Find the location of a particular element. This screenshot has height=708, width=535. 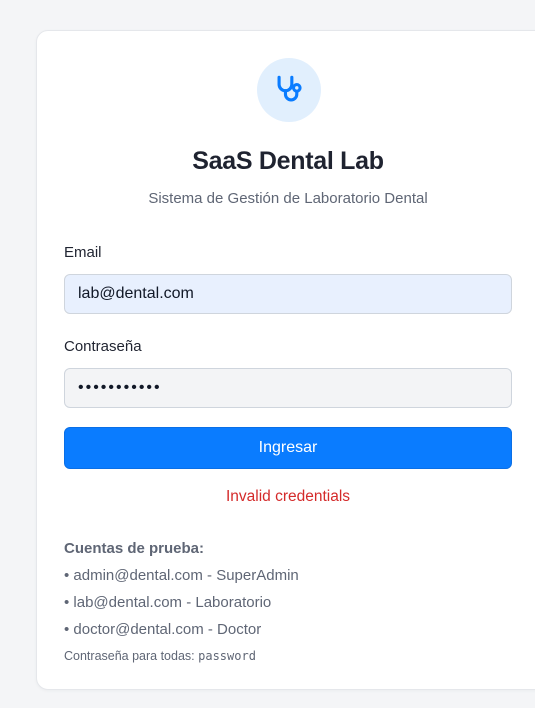

email-field is located at coordinates (288, 294).